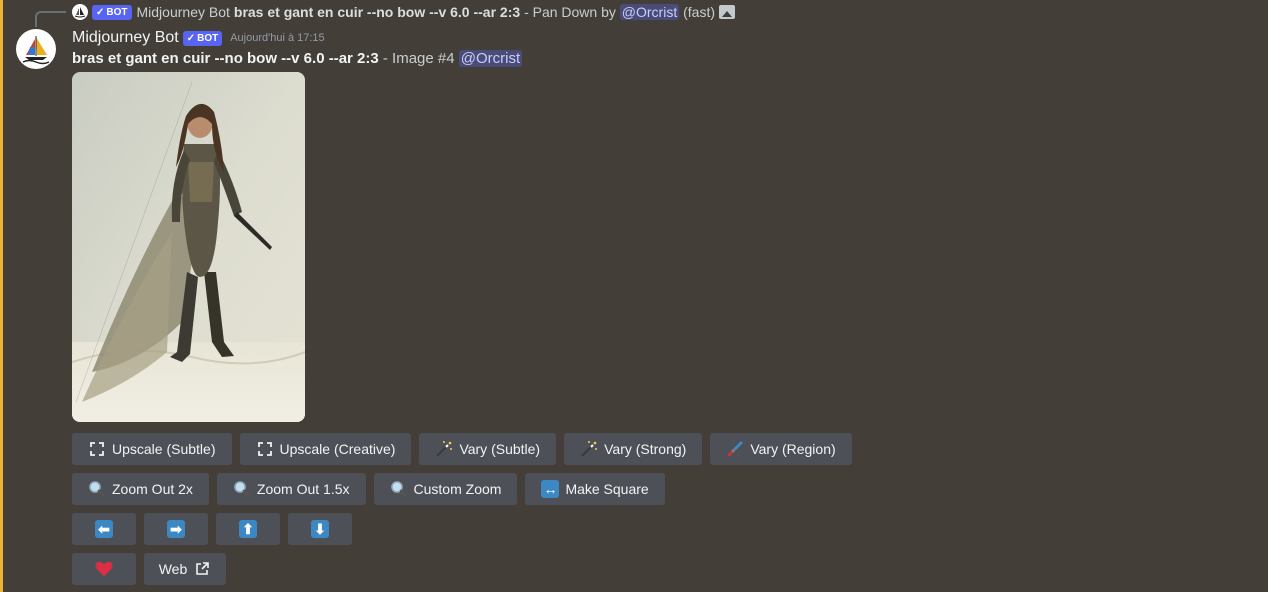 The image size is (1268, 592). Describe the element at coordinates (550, 489) in the screenshot. I see `left-right-arrow-icon: ↔` at that location.